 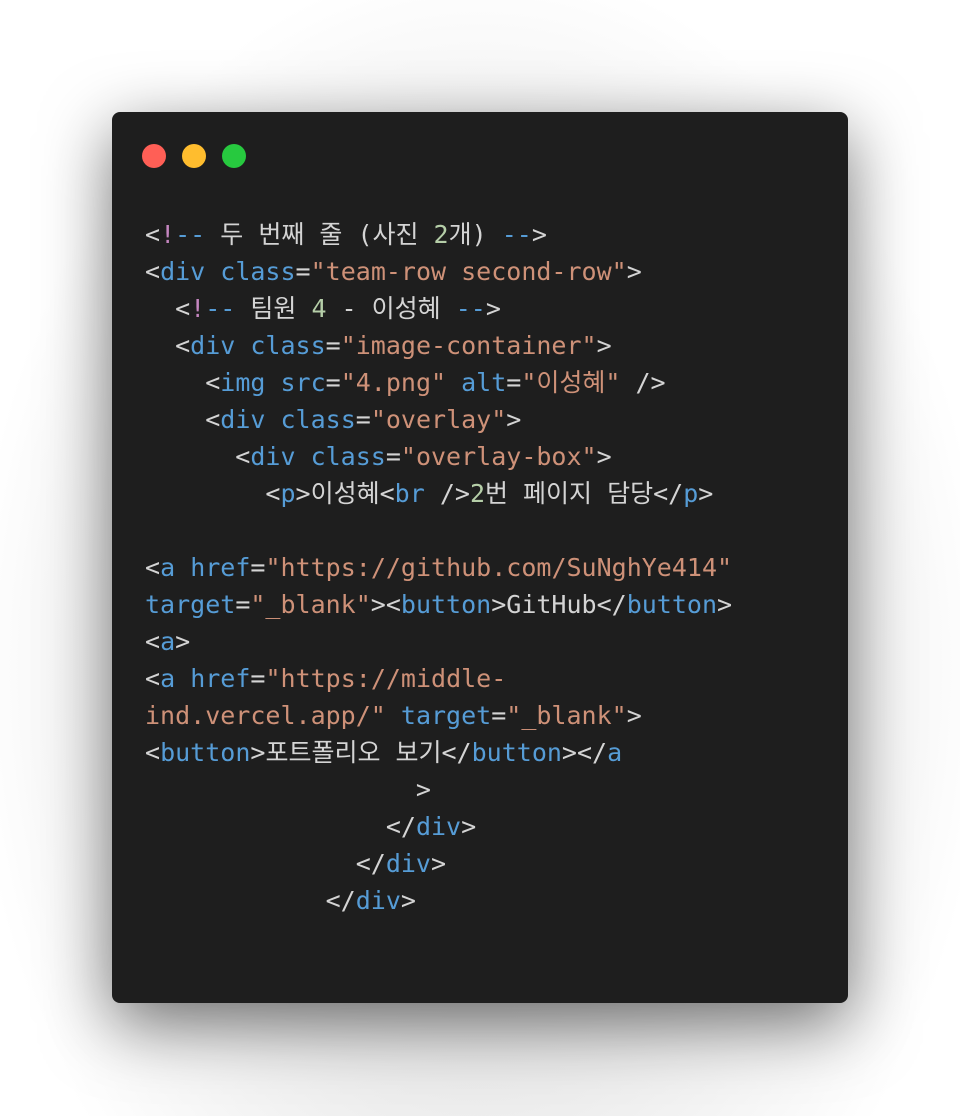 I want to click on code-token: 개), so click(x=475, y=234).